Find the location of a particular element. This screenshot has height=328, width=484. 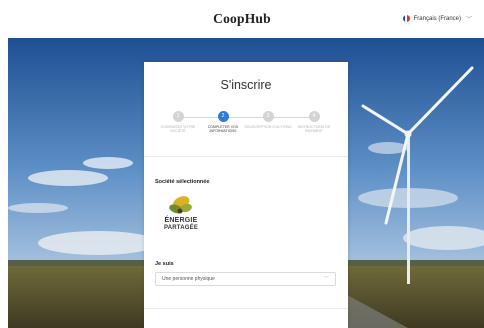

top-bar: CoopHub Français (France) ﹀ is located at coordinates (242, 19).